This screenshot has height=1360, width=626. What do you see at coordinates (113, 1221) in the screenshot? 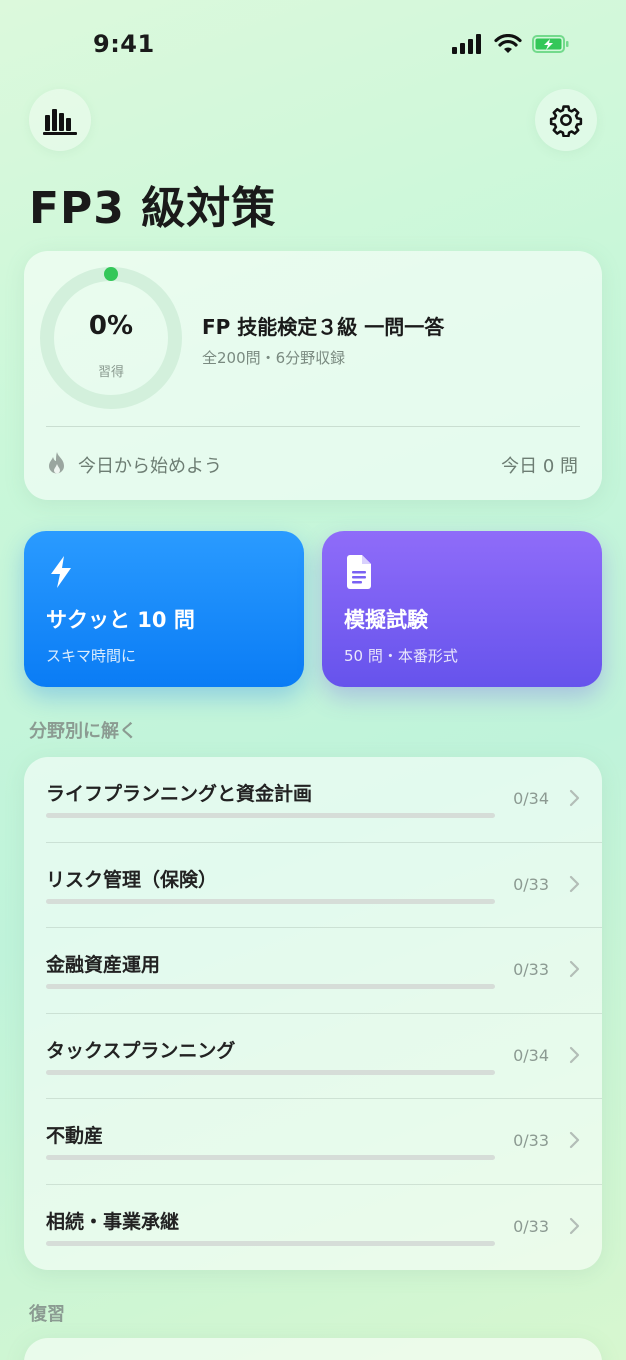
I see `field-label: 相続・事業承継` at bounding box center [113, 1221].